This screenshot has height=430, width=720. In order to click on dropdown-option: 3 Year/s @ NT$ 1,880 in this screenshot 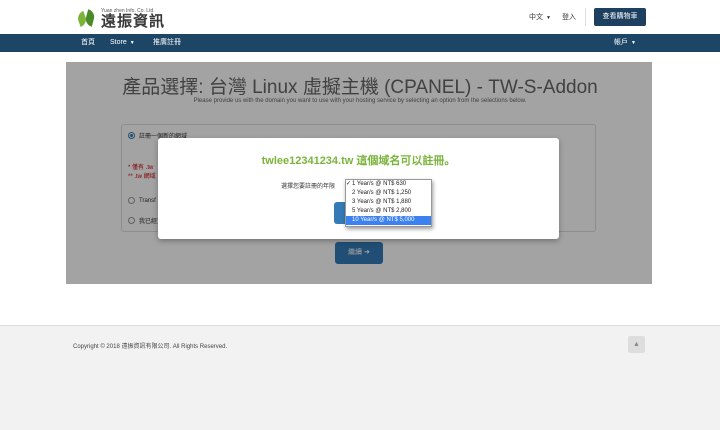, I will do `click(388, 202)`.